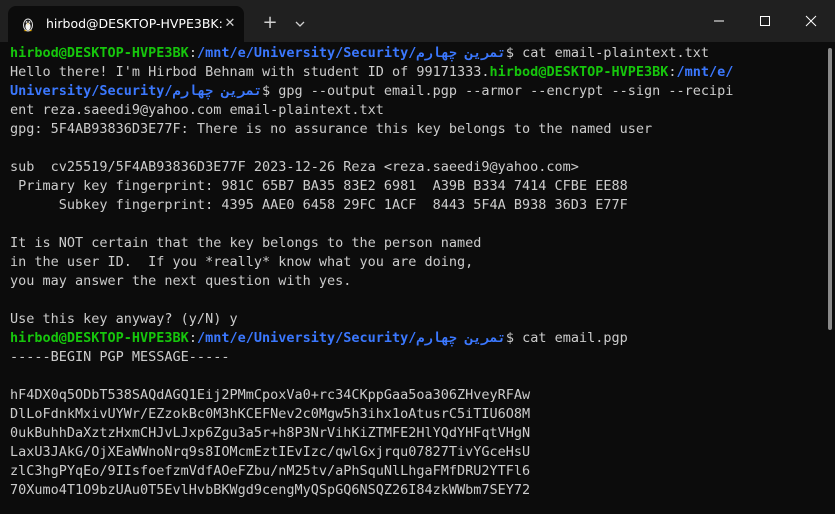 This screenshot has width=835, height=514. I want to click on new-tab-button: +, so click(270, 24).